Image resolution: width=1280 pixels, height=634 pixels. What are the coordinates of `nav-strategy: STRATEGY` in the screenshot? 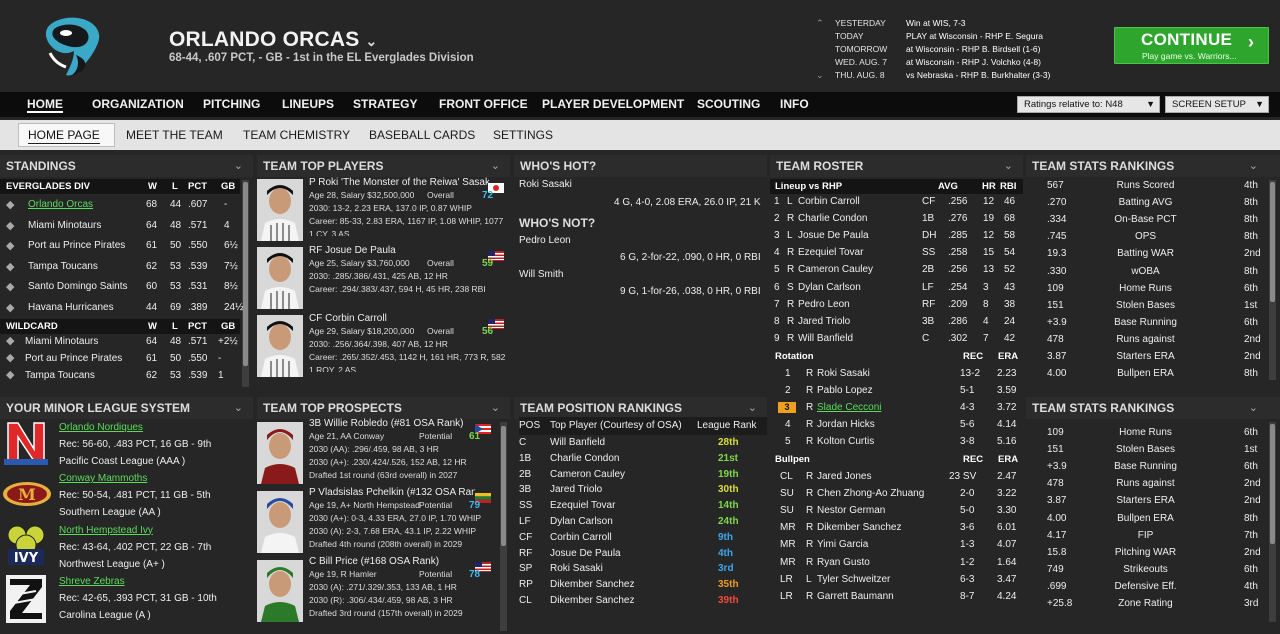 It's located at (385, 104).